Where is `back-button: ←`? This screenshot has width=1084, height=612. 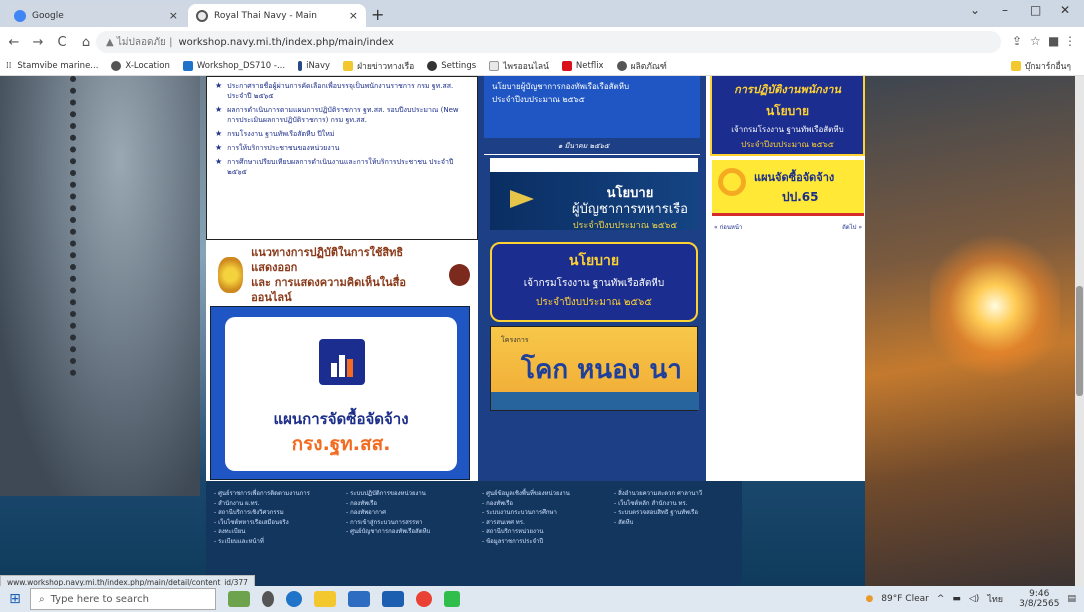
back-button: ← is located at coordinates (14, 42).